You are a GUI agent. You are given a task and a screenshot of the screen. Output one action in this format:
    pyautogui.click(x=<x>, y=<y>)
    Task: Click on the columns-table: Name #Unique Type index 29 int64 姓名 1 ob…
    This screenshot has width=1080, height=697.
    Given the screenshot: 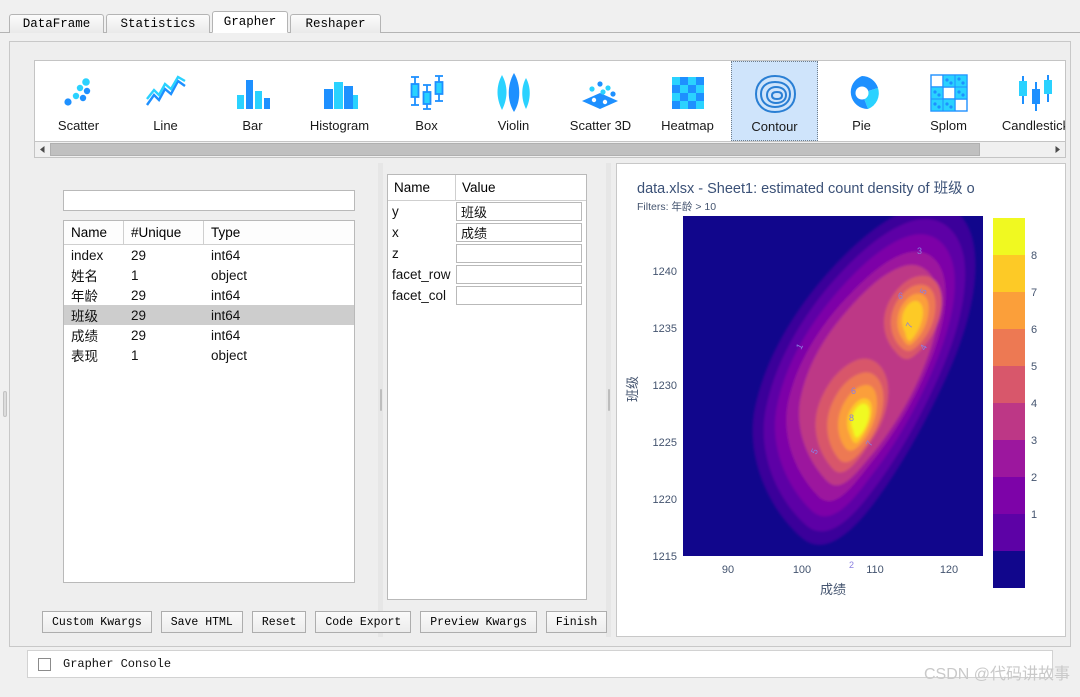 What is the action you would take?
    pyautogui.click(x=209, y=401)
    